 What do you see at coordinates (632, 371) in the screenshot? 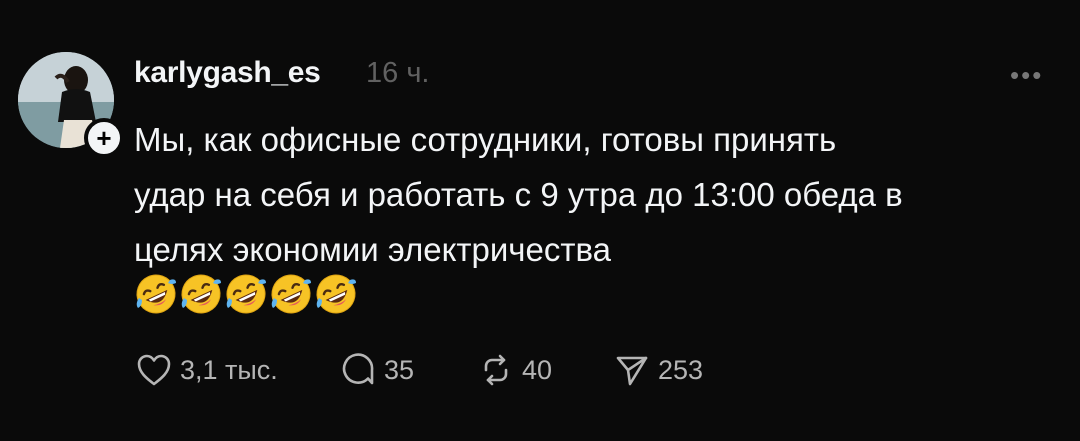
I see `send-icon` at bounding box center [632, 371].